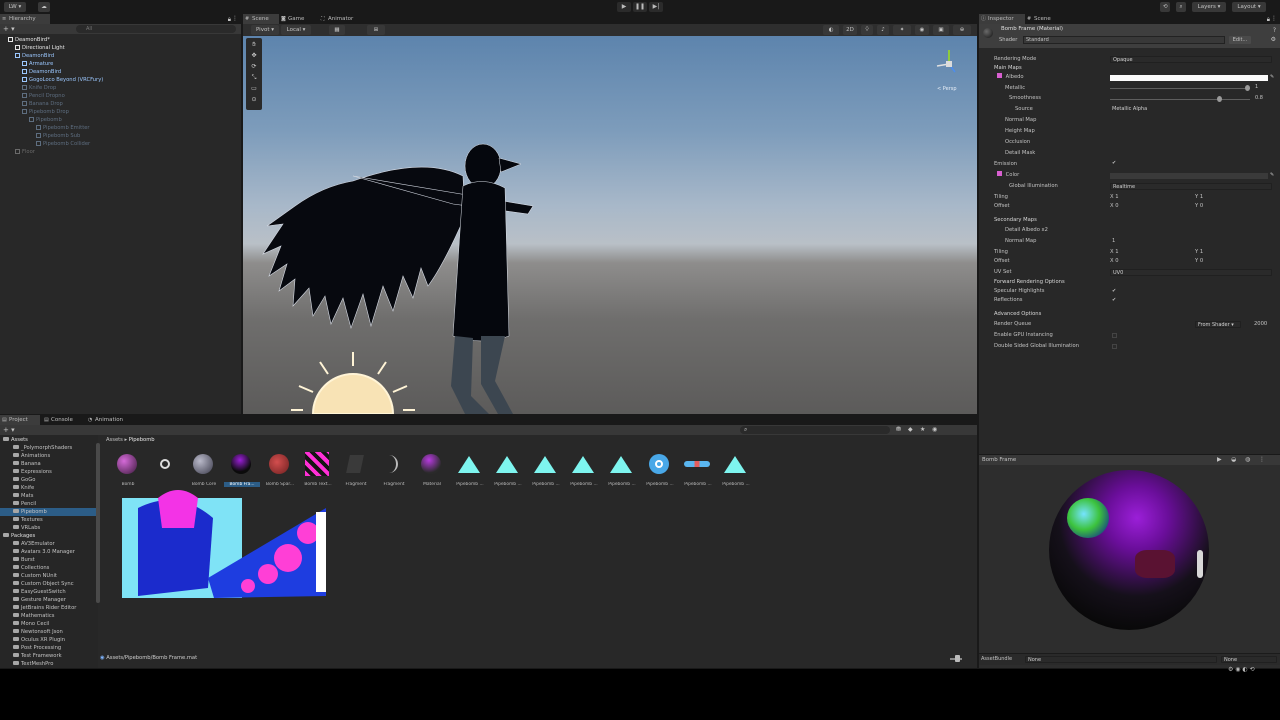 The width and height of the screenshot is (1280, 720). I want to click on hierarchy-item: Banana Drop, so click(42, 104).